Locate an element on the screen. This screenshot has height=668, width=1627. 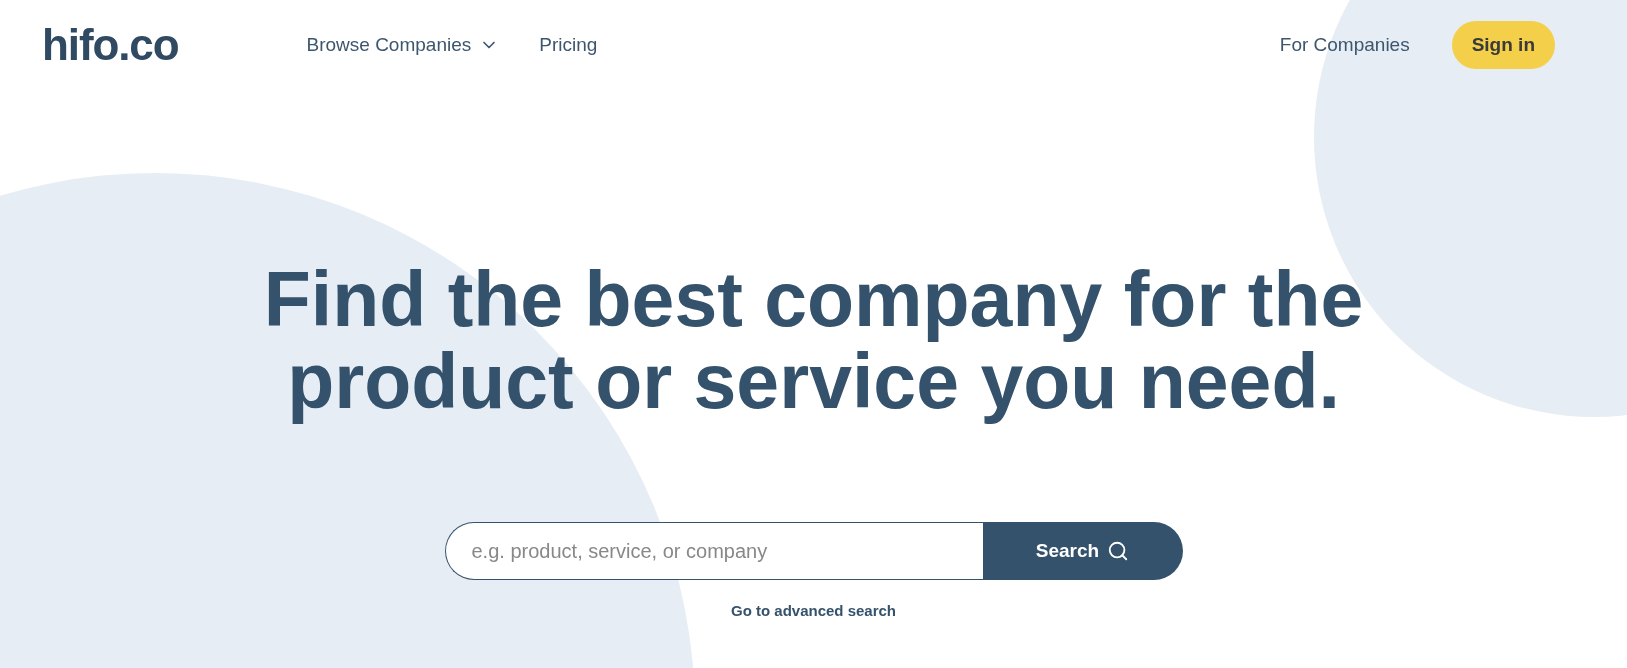
search-field: e.g. product, service, or company is located at coordinates (713, 551).